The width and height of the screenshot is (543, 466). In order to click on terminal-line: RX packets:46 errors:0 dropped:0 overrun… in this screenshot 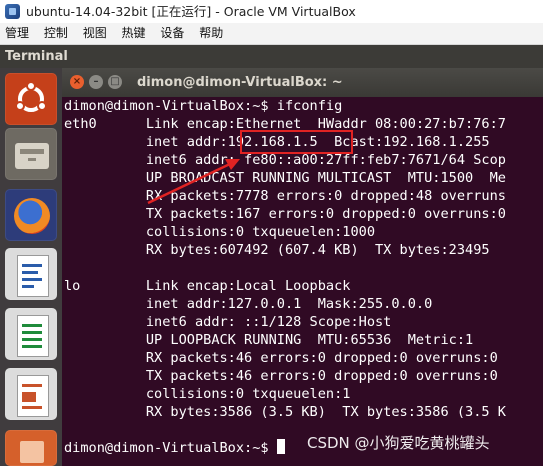, I will do `click(281, 358)`.